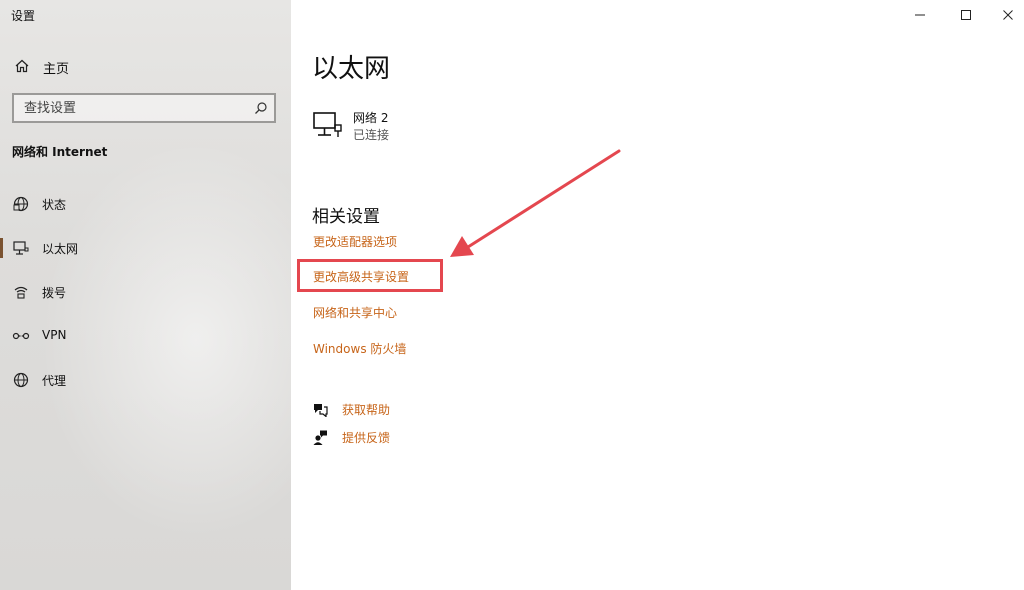 This screenshot has width=1024, height=590. What do you see at coordinates (54, 205) in the screenshot?
I see `sidebar-item-label: 状态` at bounding box center [54, 205].